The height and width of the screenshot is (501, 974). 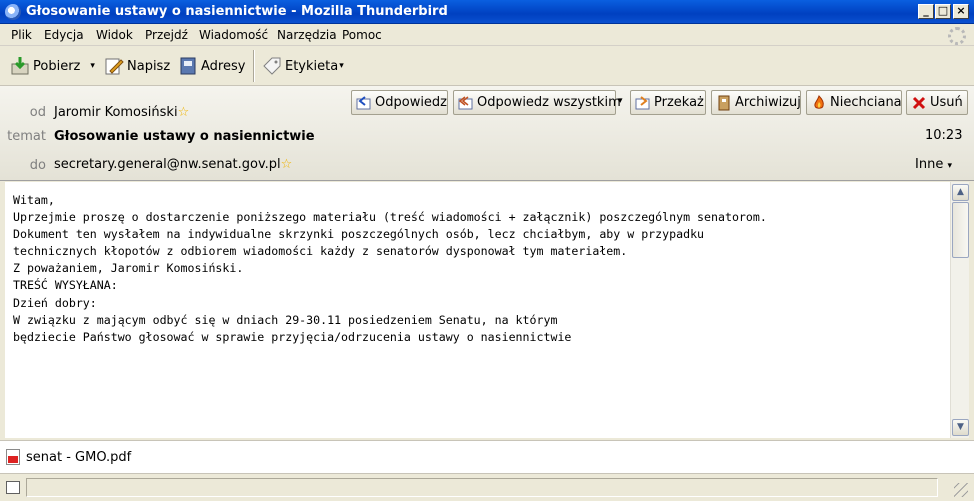 What do you see at coordinates (20, 66) in the screenshot?
I see `get-mail-icon` at bounding box center [20, 66].